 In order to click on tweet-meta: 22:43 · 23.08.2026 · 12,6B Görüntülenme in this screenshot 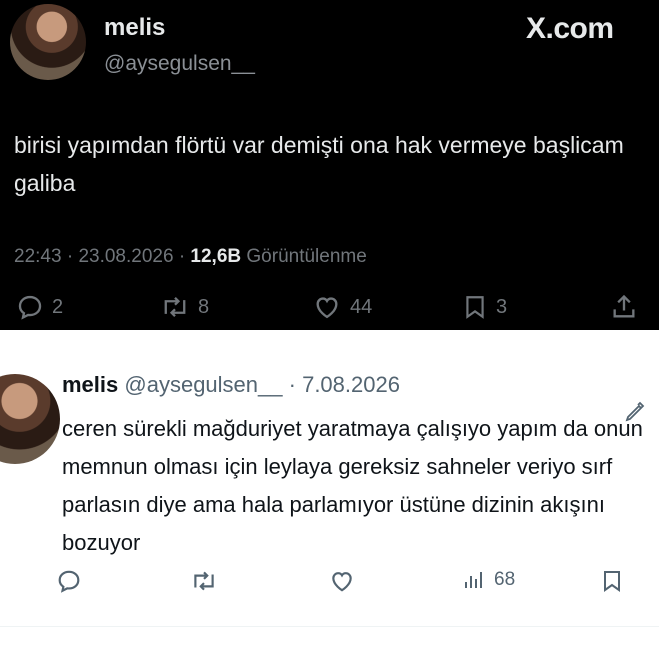, I will do `click(190, 257)`.